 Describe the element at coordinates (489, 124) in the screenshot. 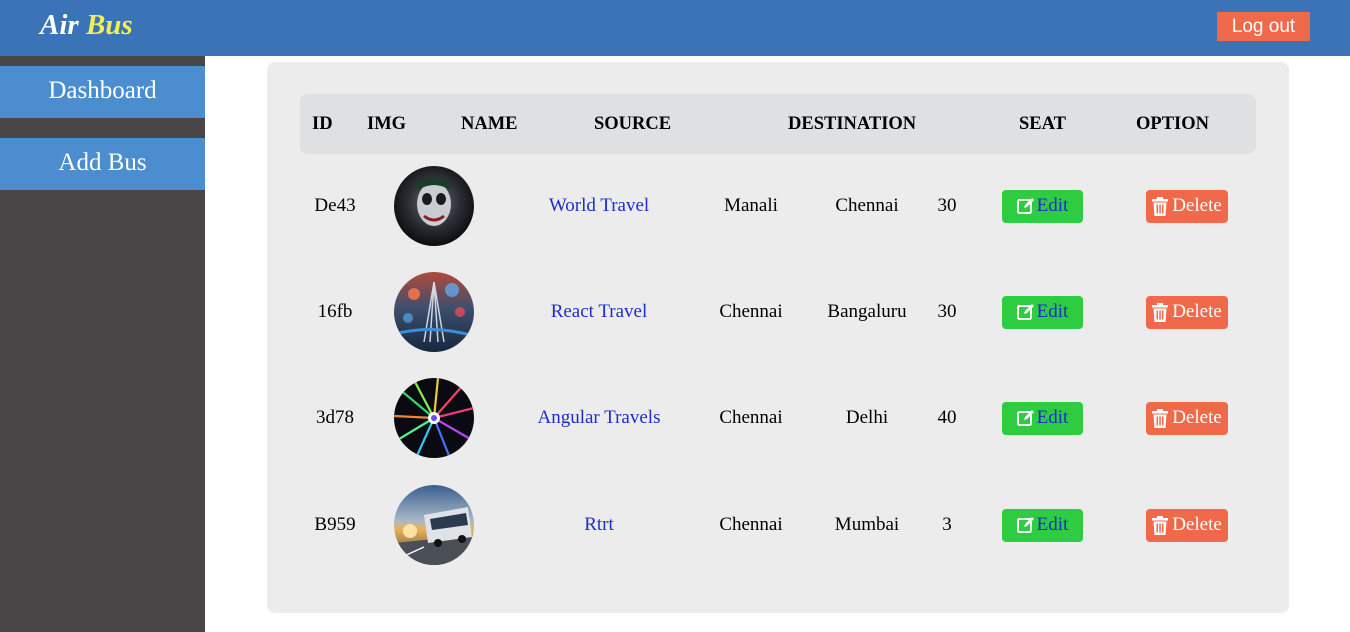

I see `column-header-name: NAME` at that location.